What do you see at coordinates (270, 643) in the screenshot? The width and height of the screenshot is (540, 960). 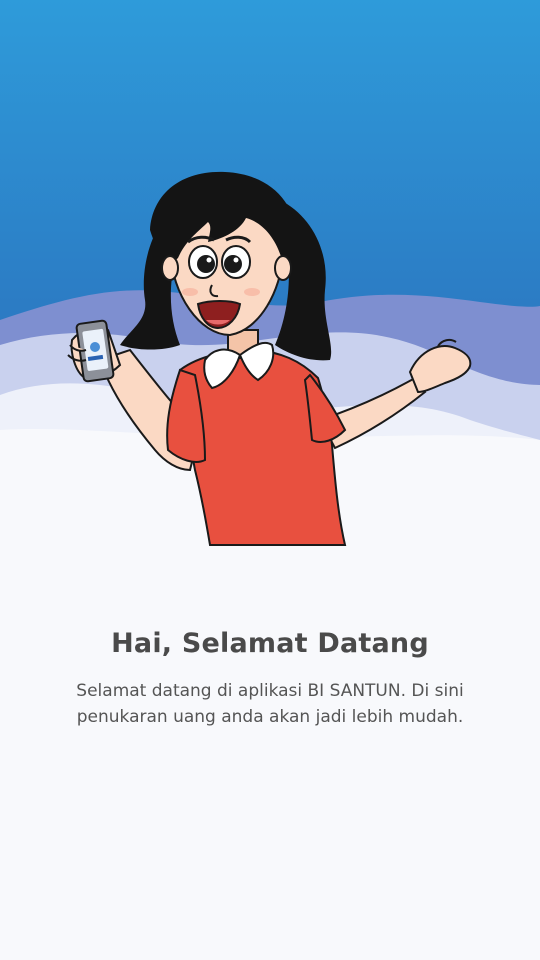 I see `welcome-title: Hai, Selamat Datang` at bounding box center [270, 643].